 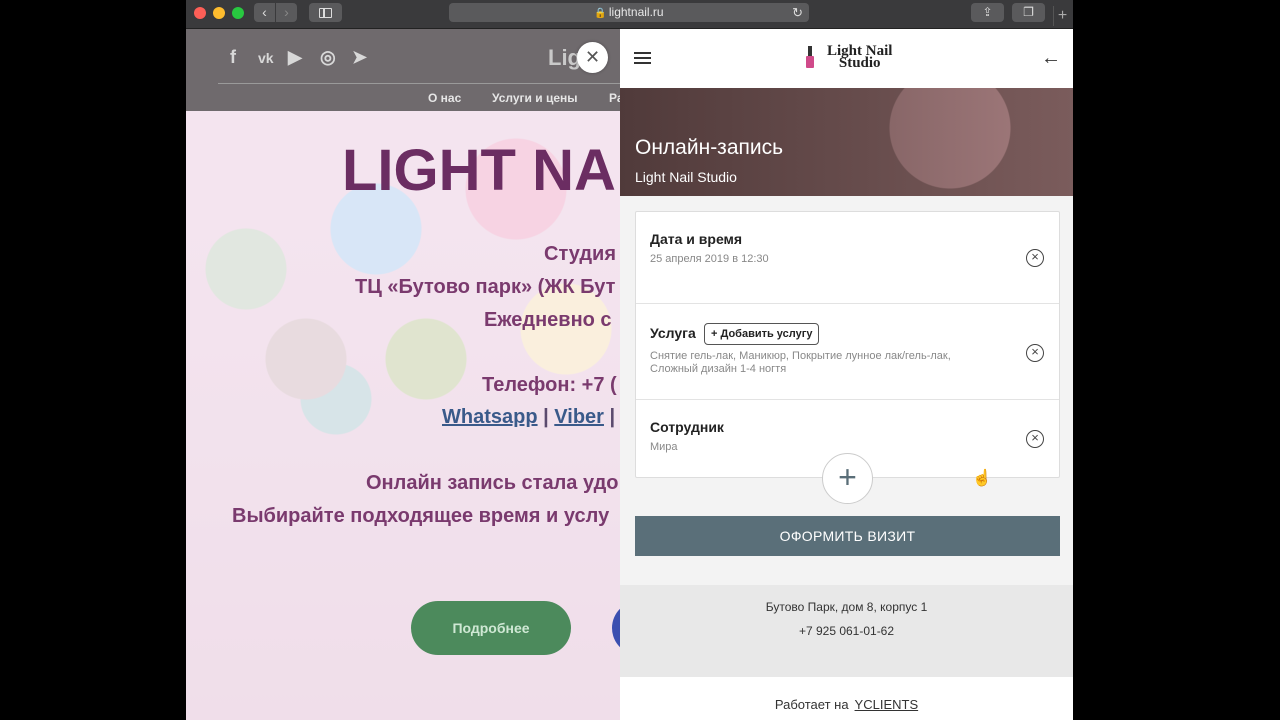 I want to click on site-text-line: Телефон: +7 (, so click(x=549, y=385).